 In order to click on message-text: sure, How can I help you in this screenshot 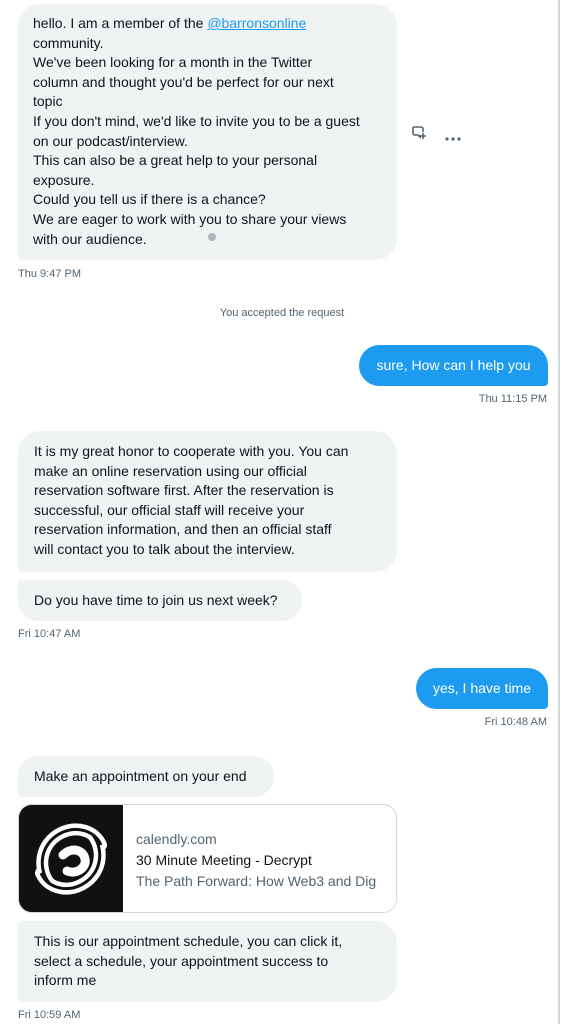, I will do `click(453, 365)`.